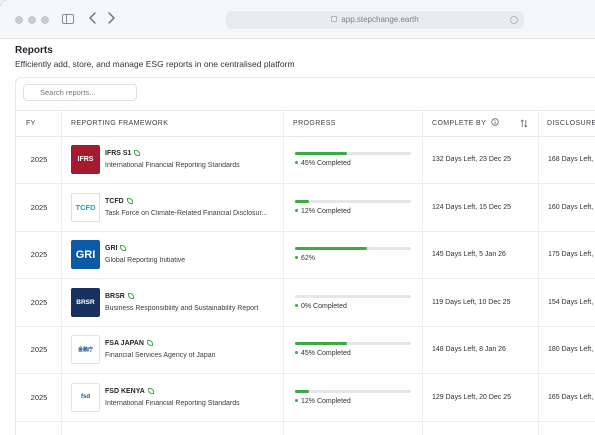 Image resolution: width=595 pixels, height=435 pixels. I want to click on framework-code: IFRS S1, so click(123, 153).